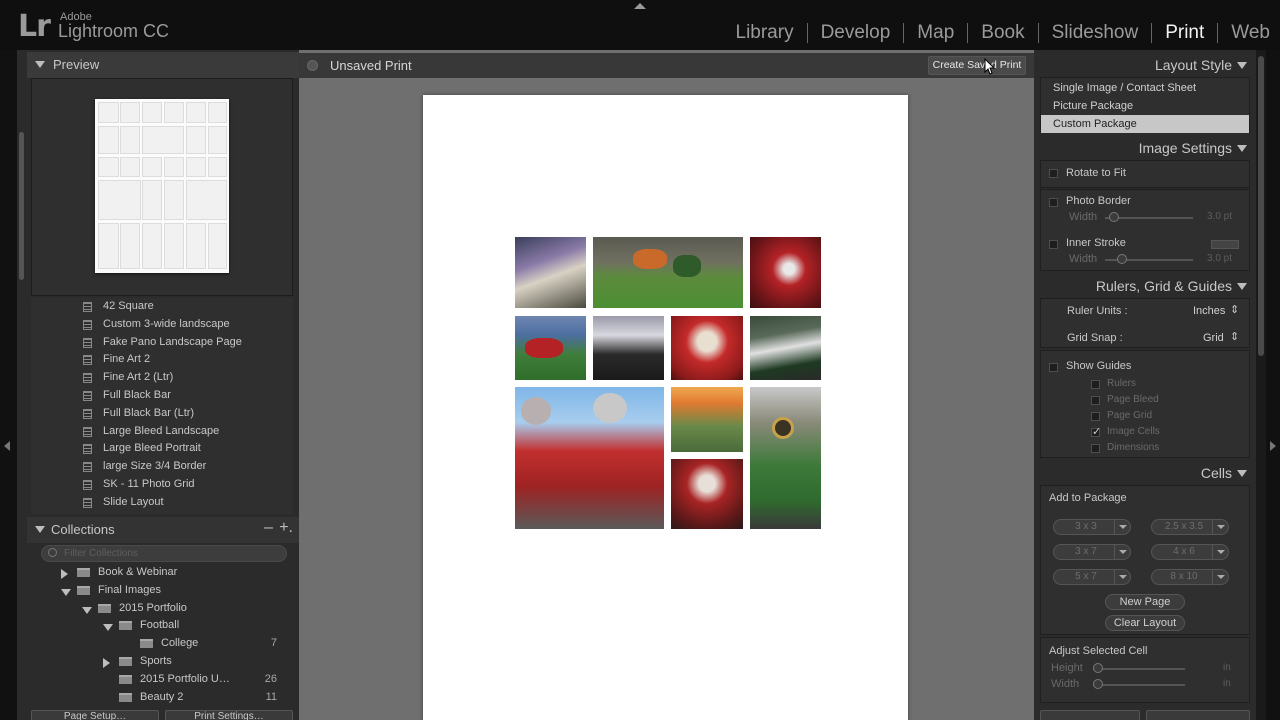  I want to click on right-panel-edge, so click(1273, 385).